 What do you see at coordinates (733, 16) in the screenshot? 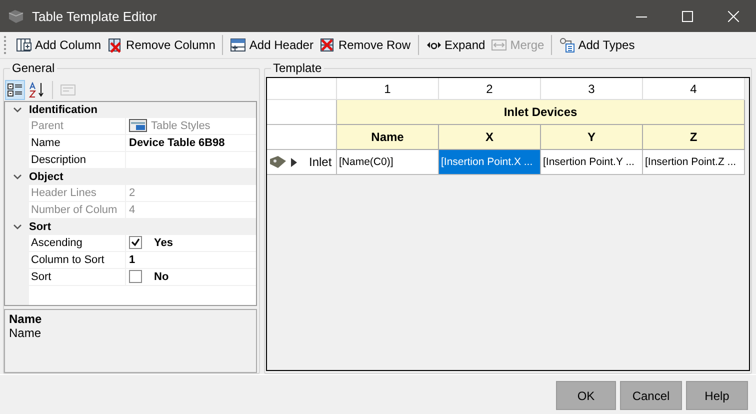
I see `close-icon` at bounding box center [733, 16].